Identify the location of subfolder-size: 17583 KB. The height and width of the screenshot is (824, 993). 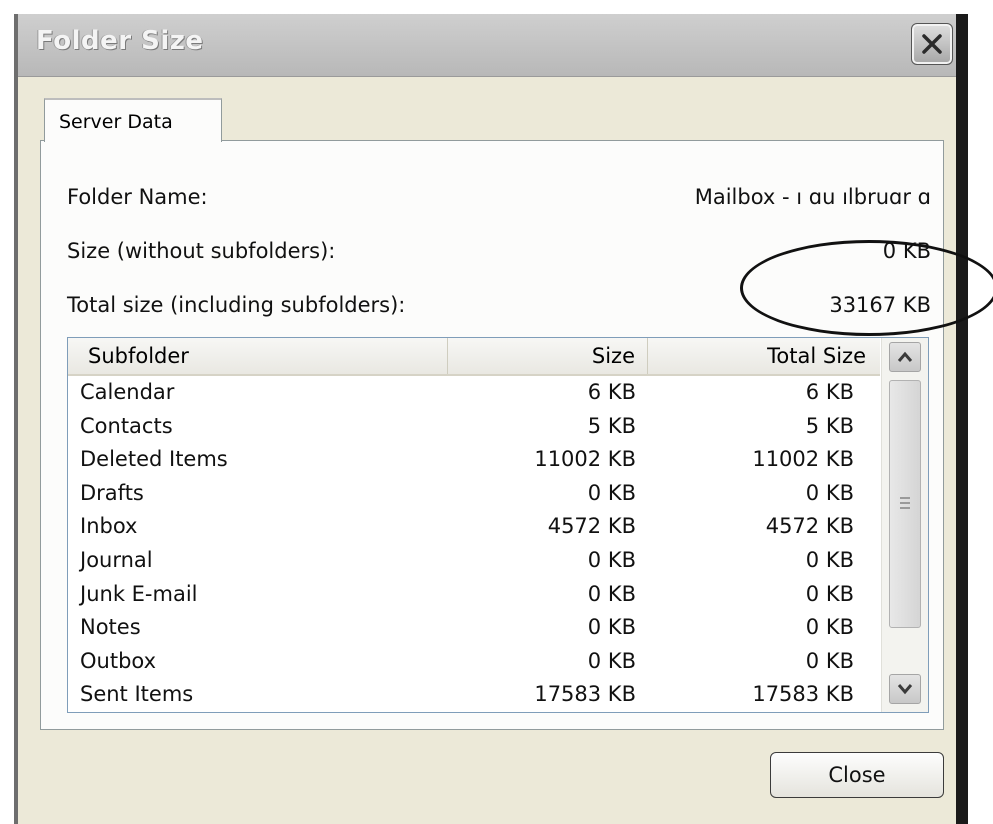
(585, 694).